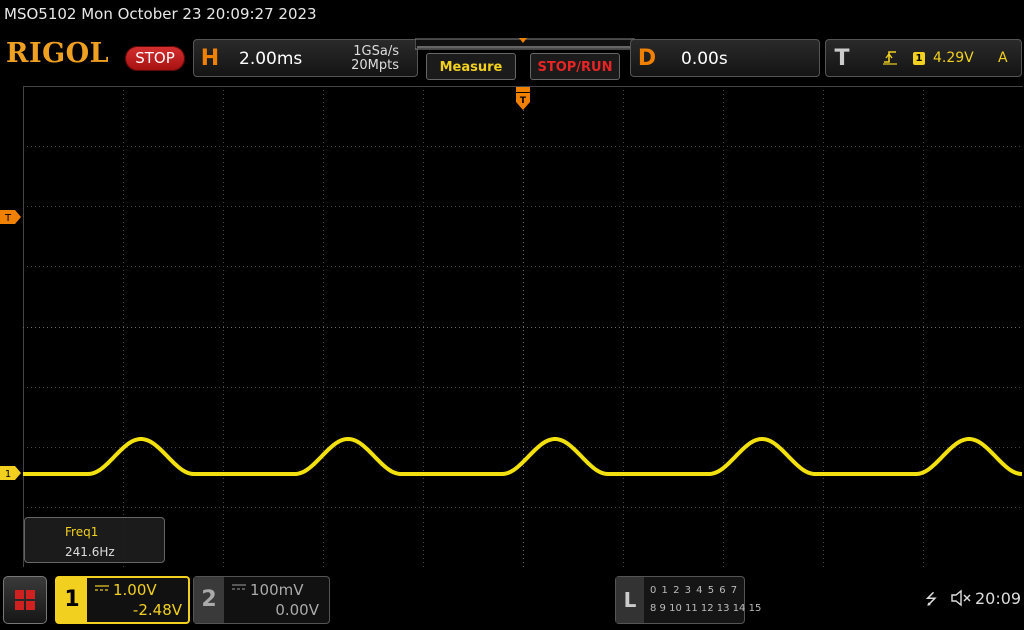  What do you see at coordinates (376, 51) in the screenshot?
I see `sample-rate: 1GSa/s` at bounding box center [376, 51].